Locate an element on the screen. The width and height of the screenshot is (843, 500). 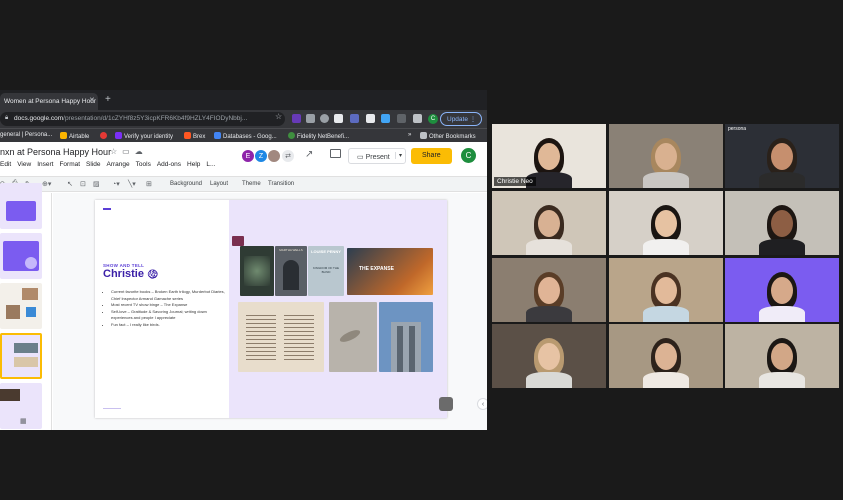
collaborator-avatar: Z is located at coordinates (261, 156).